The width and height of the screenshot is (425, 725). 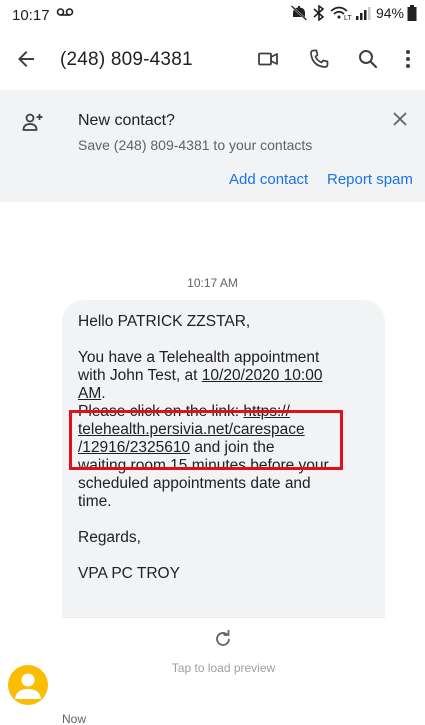 What do you see at coordinates (223, 668) in the screenshot?
I see `tap-to-load-label: Tap to load preview` at bounding box center [223, 668].